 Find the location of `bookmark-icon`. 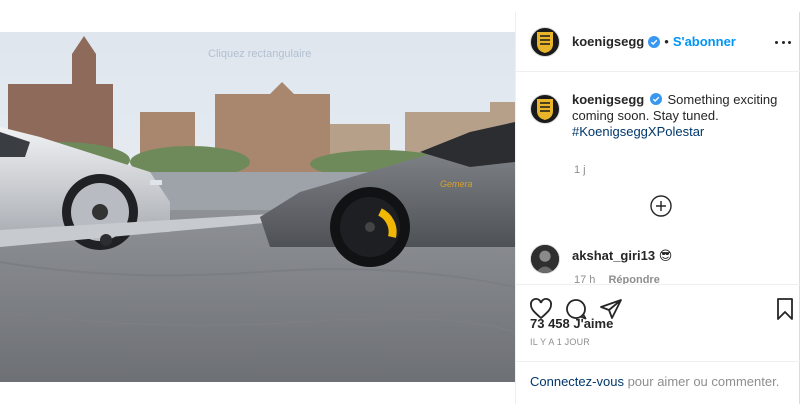

bookmark-icon is located at coordinates (785, 309).